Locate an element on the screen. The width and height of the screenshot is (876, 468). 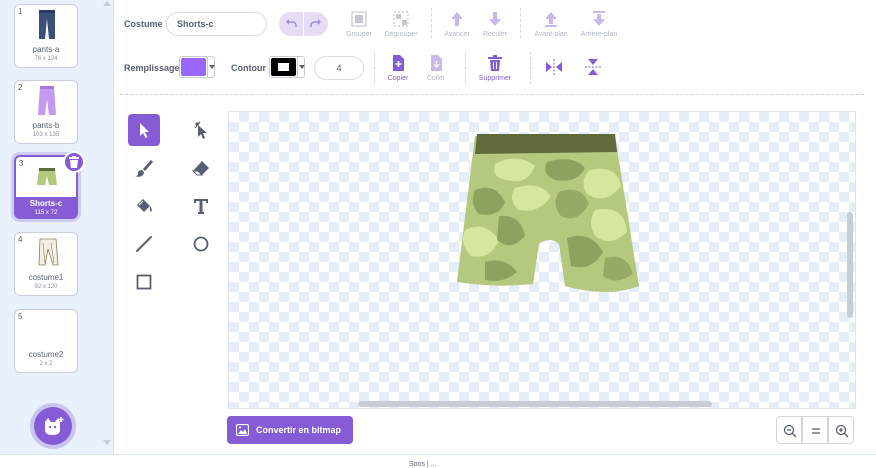
brush-icon is located at coordinates (144, 168).